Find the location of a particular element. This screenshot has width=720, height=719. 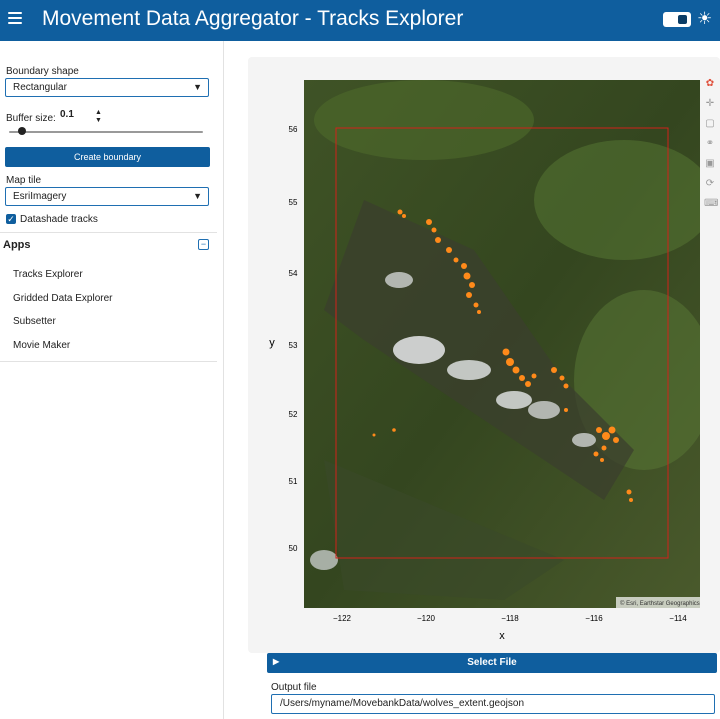

y-tick: 52 is located at coordinates (293, 414).